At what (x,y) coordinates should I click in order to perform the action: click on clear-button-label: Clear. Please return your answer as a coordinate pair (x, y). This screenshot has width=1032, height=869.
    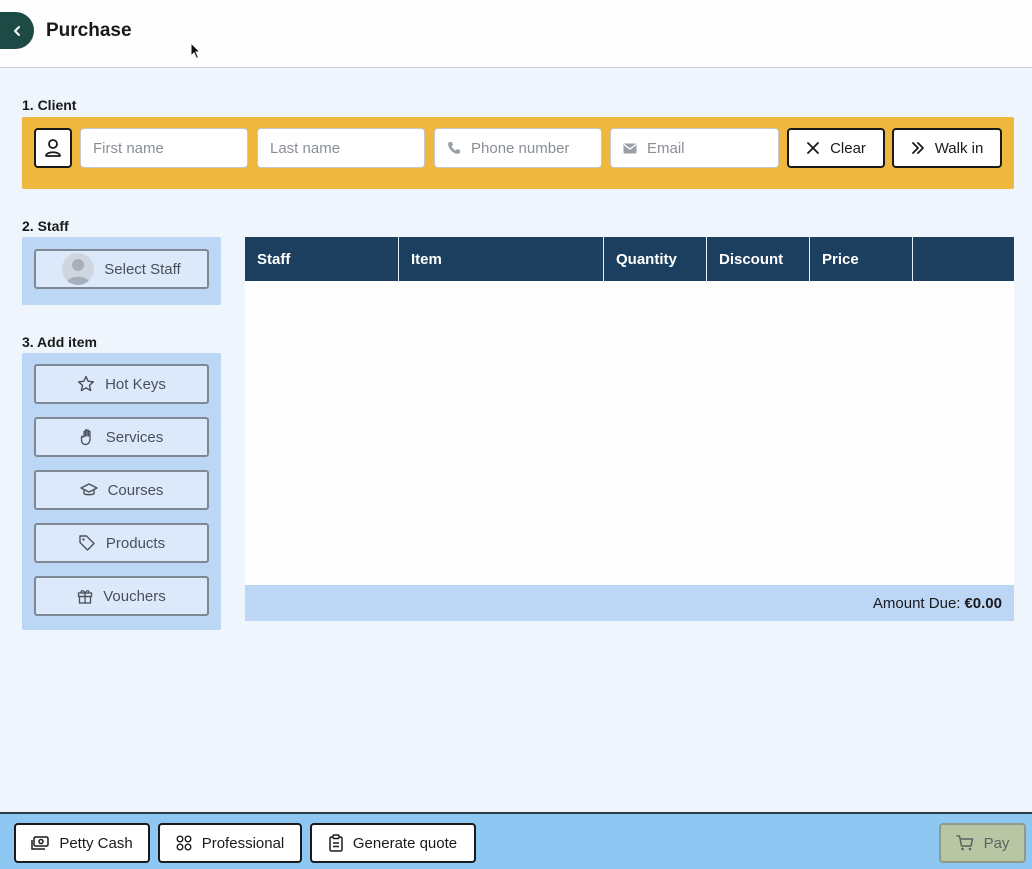
    Looking at the image, I should click on (848, 148).